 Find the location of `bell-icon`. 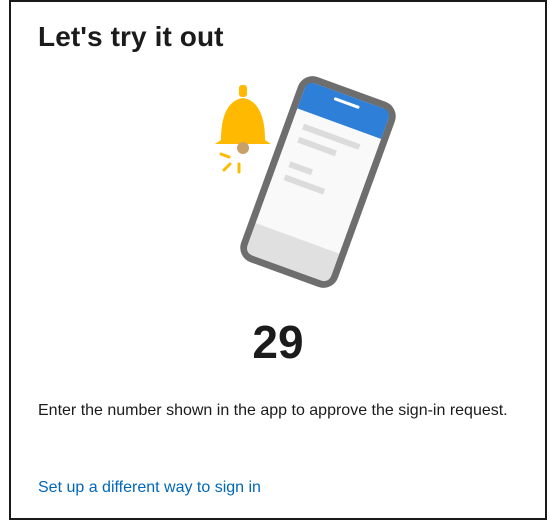

bell-icon is located at coordinates (243, 129).